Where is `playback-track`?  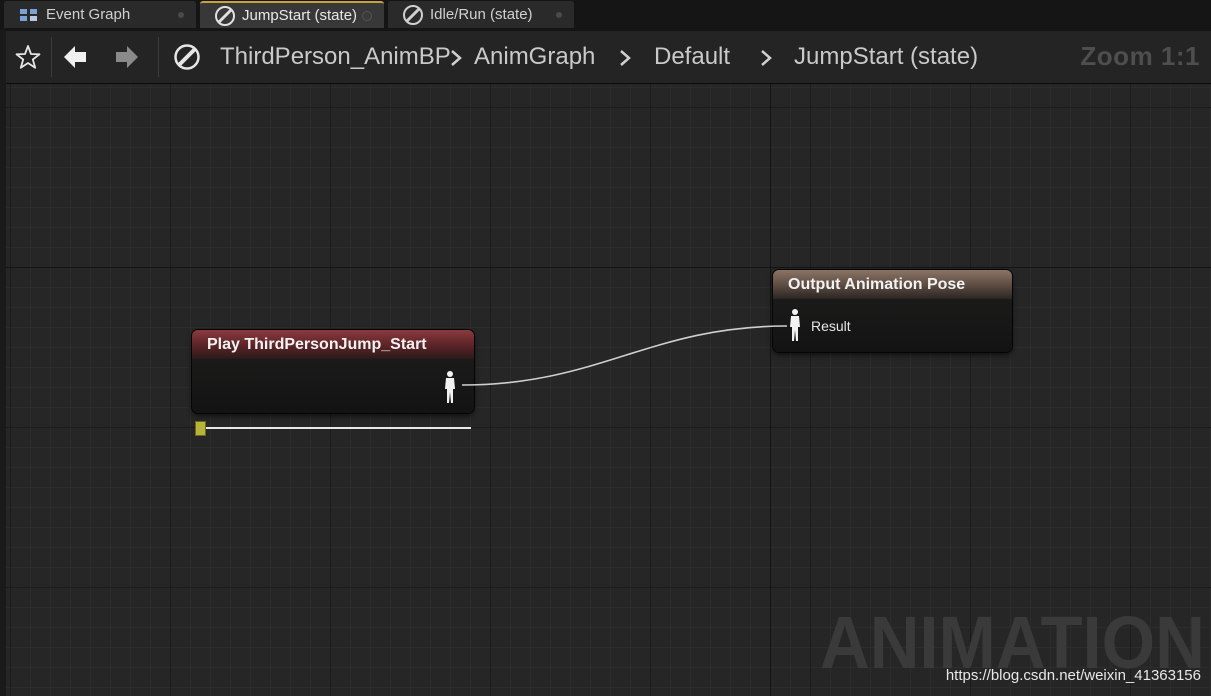 playback-track is located at coordinates (334, 428).